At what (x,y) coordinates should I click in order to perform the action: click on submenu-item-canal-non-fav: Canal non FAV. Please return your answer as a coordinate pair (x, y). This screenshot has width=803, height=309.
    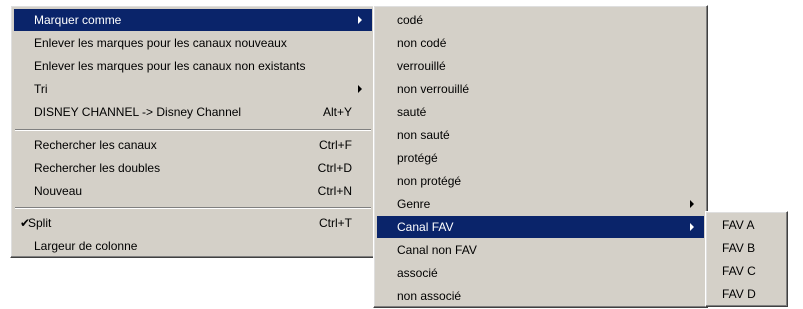
    Looking at the image, I should click on (540, 250).